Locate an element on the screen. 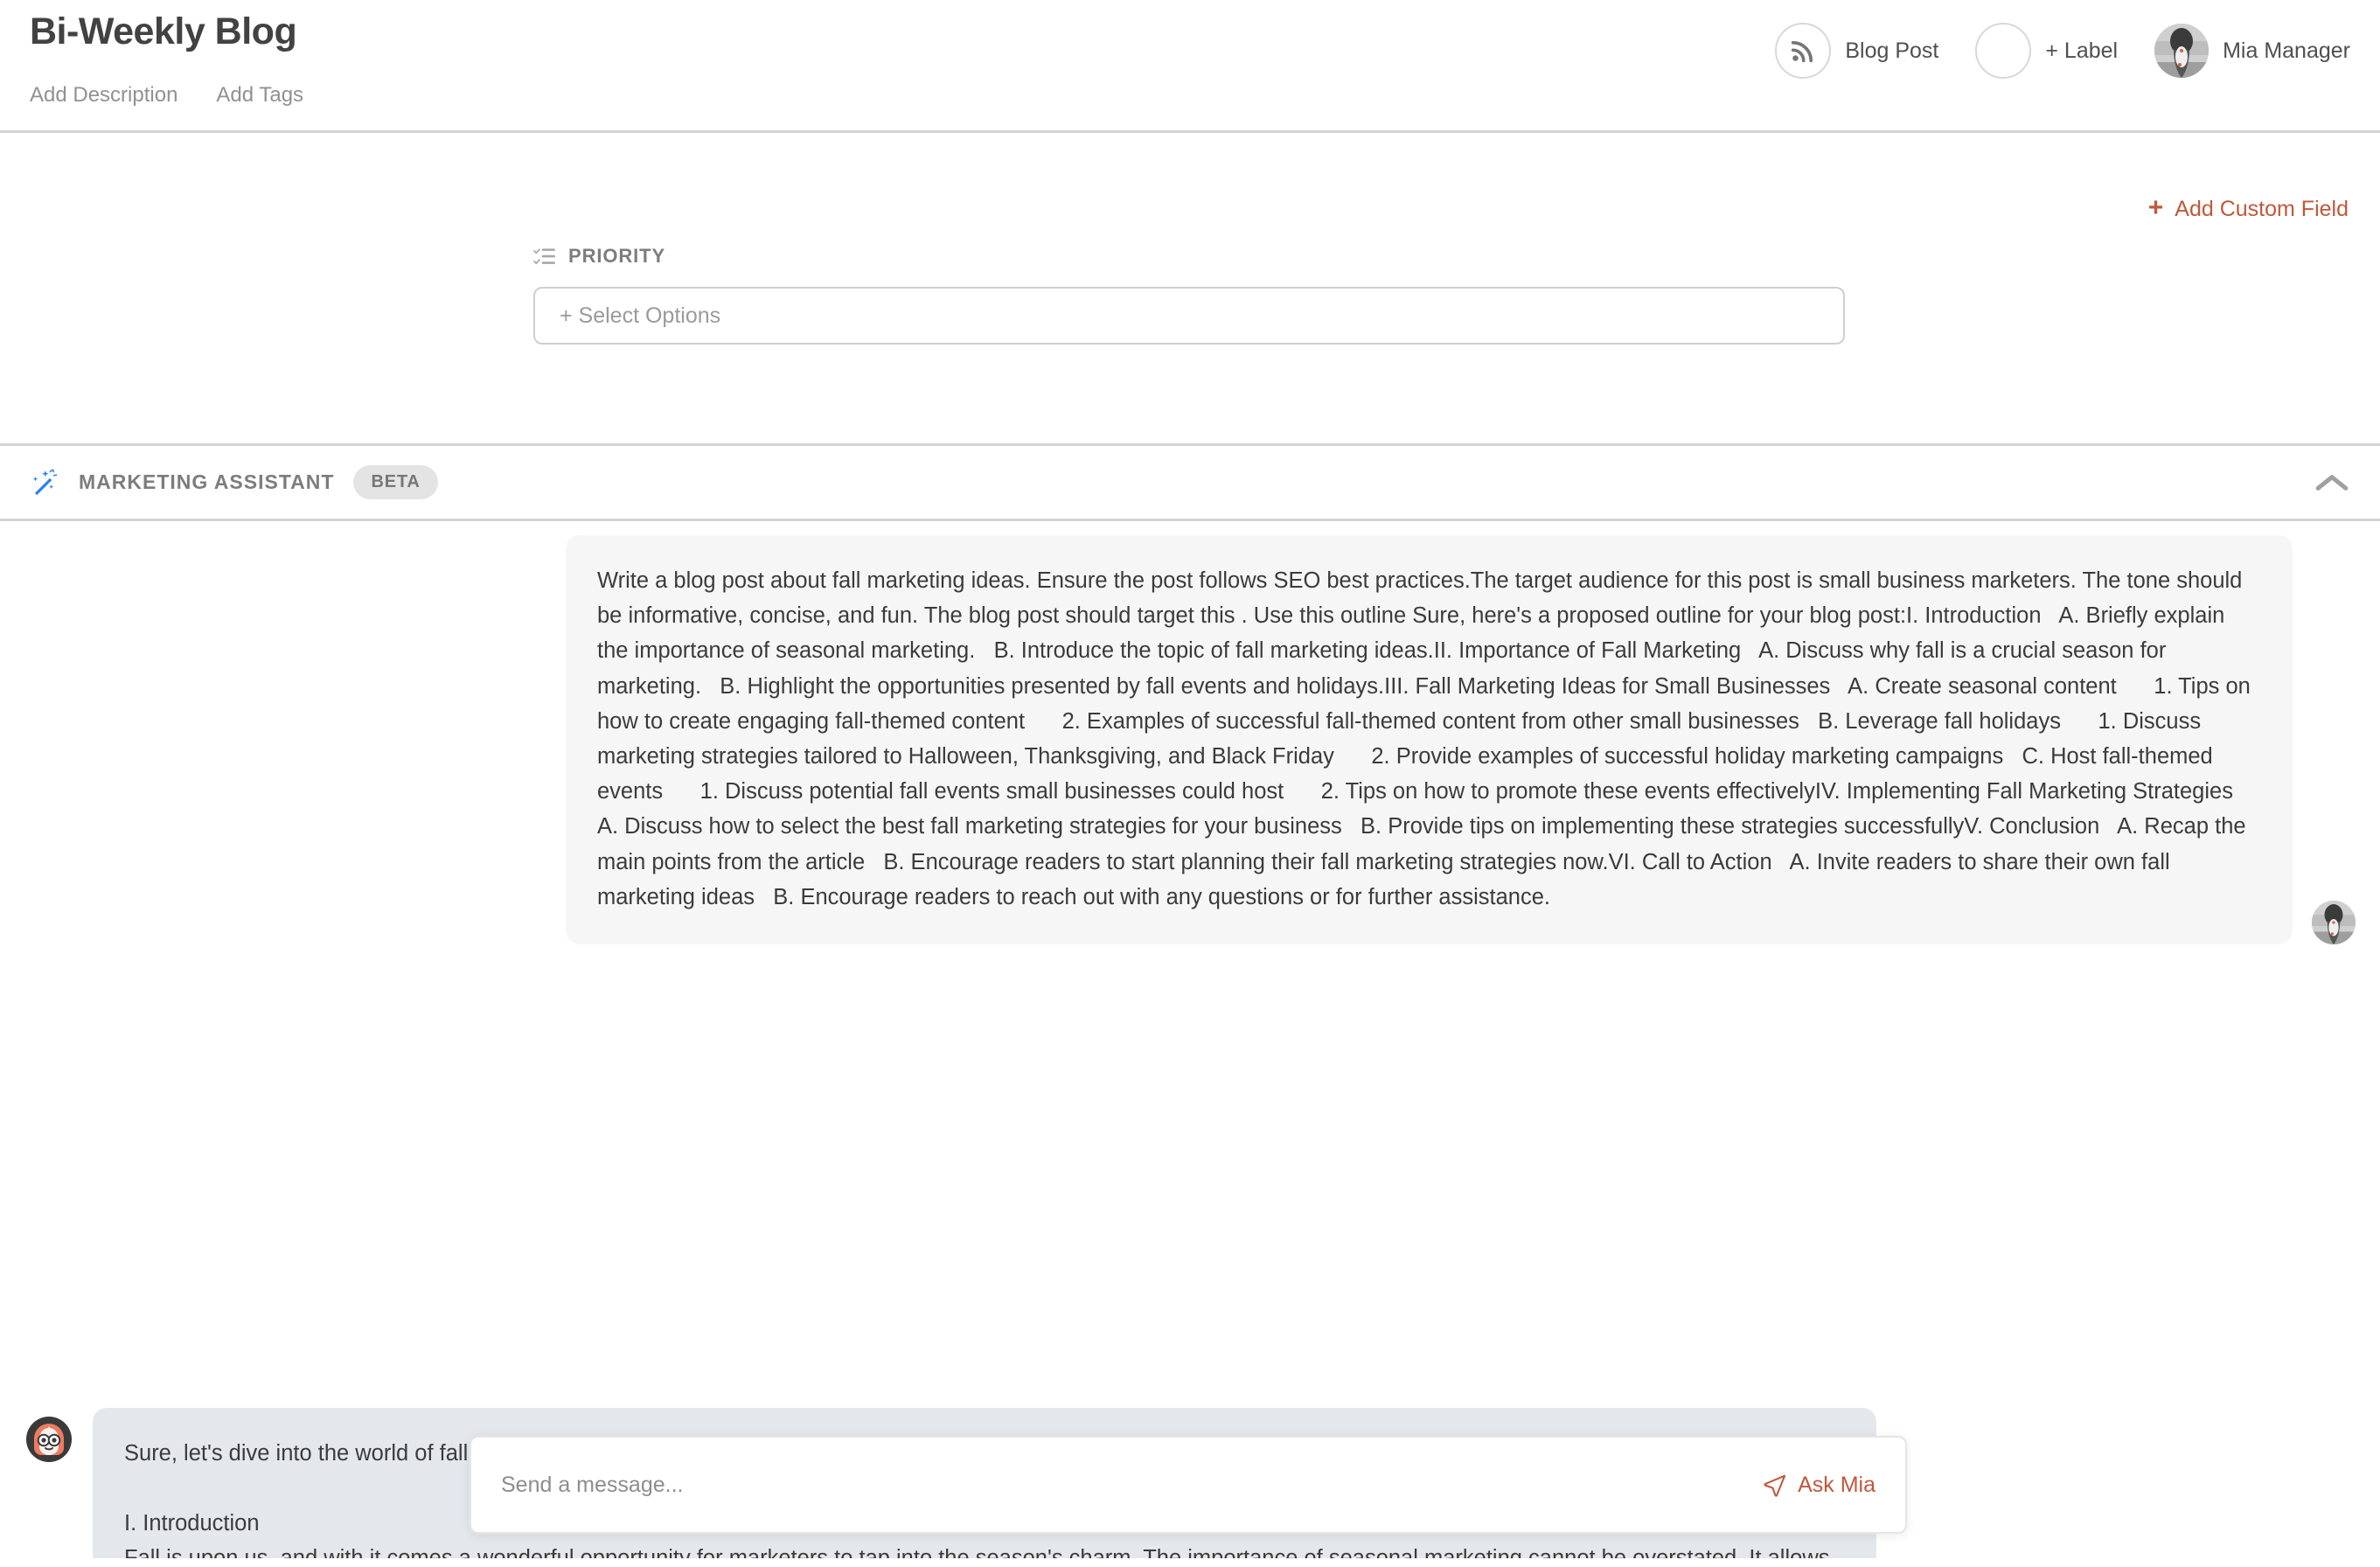 The width and height of the screenshot is (2380, 1567). add-label-button: + Label is located at coordinates (2046, 51).